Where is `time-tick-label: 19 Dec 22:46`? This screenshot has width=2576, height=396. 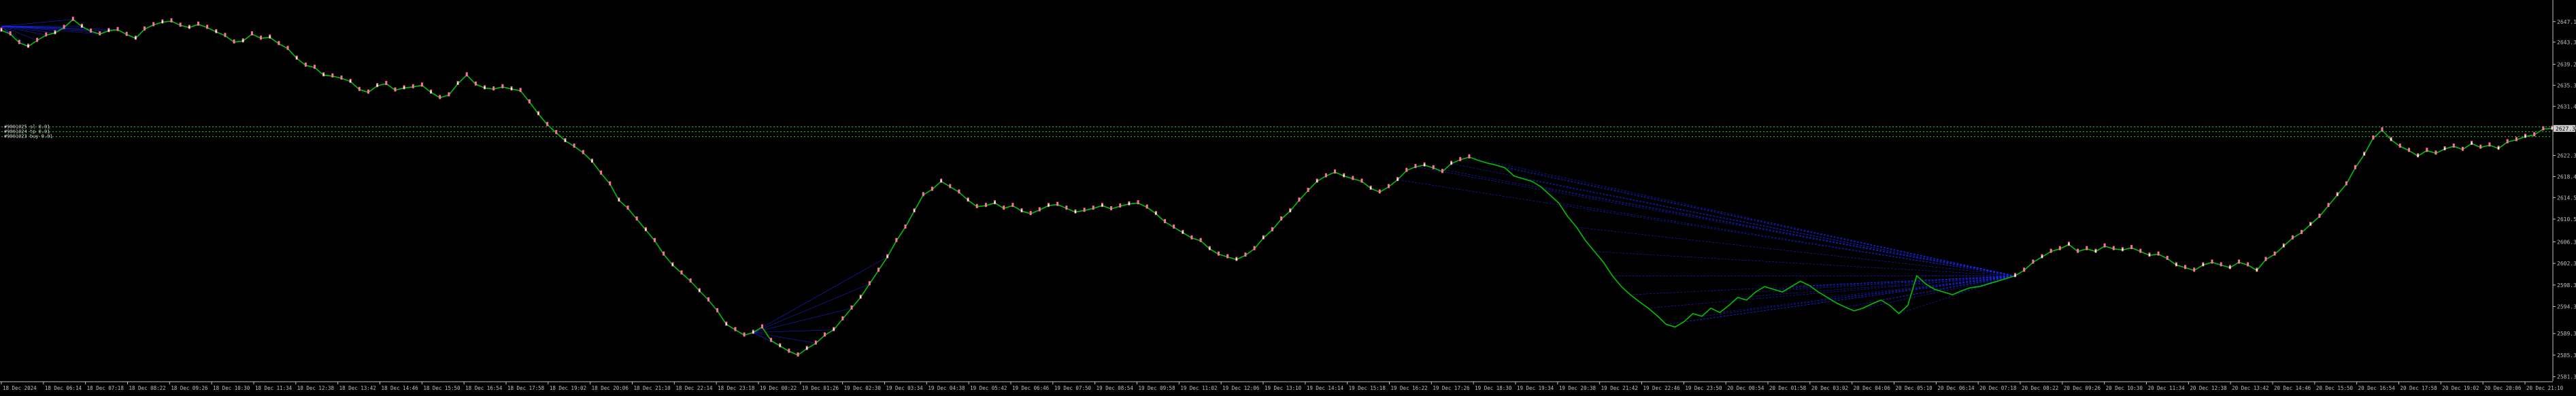 time-tick-label: 19 Dec 22:46 is located at coordinates (1662, 388).